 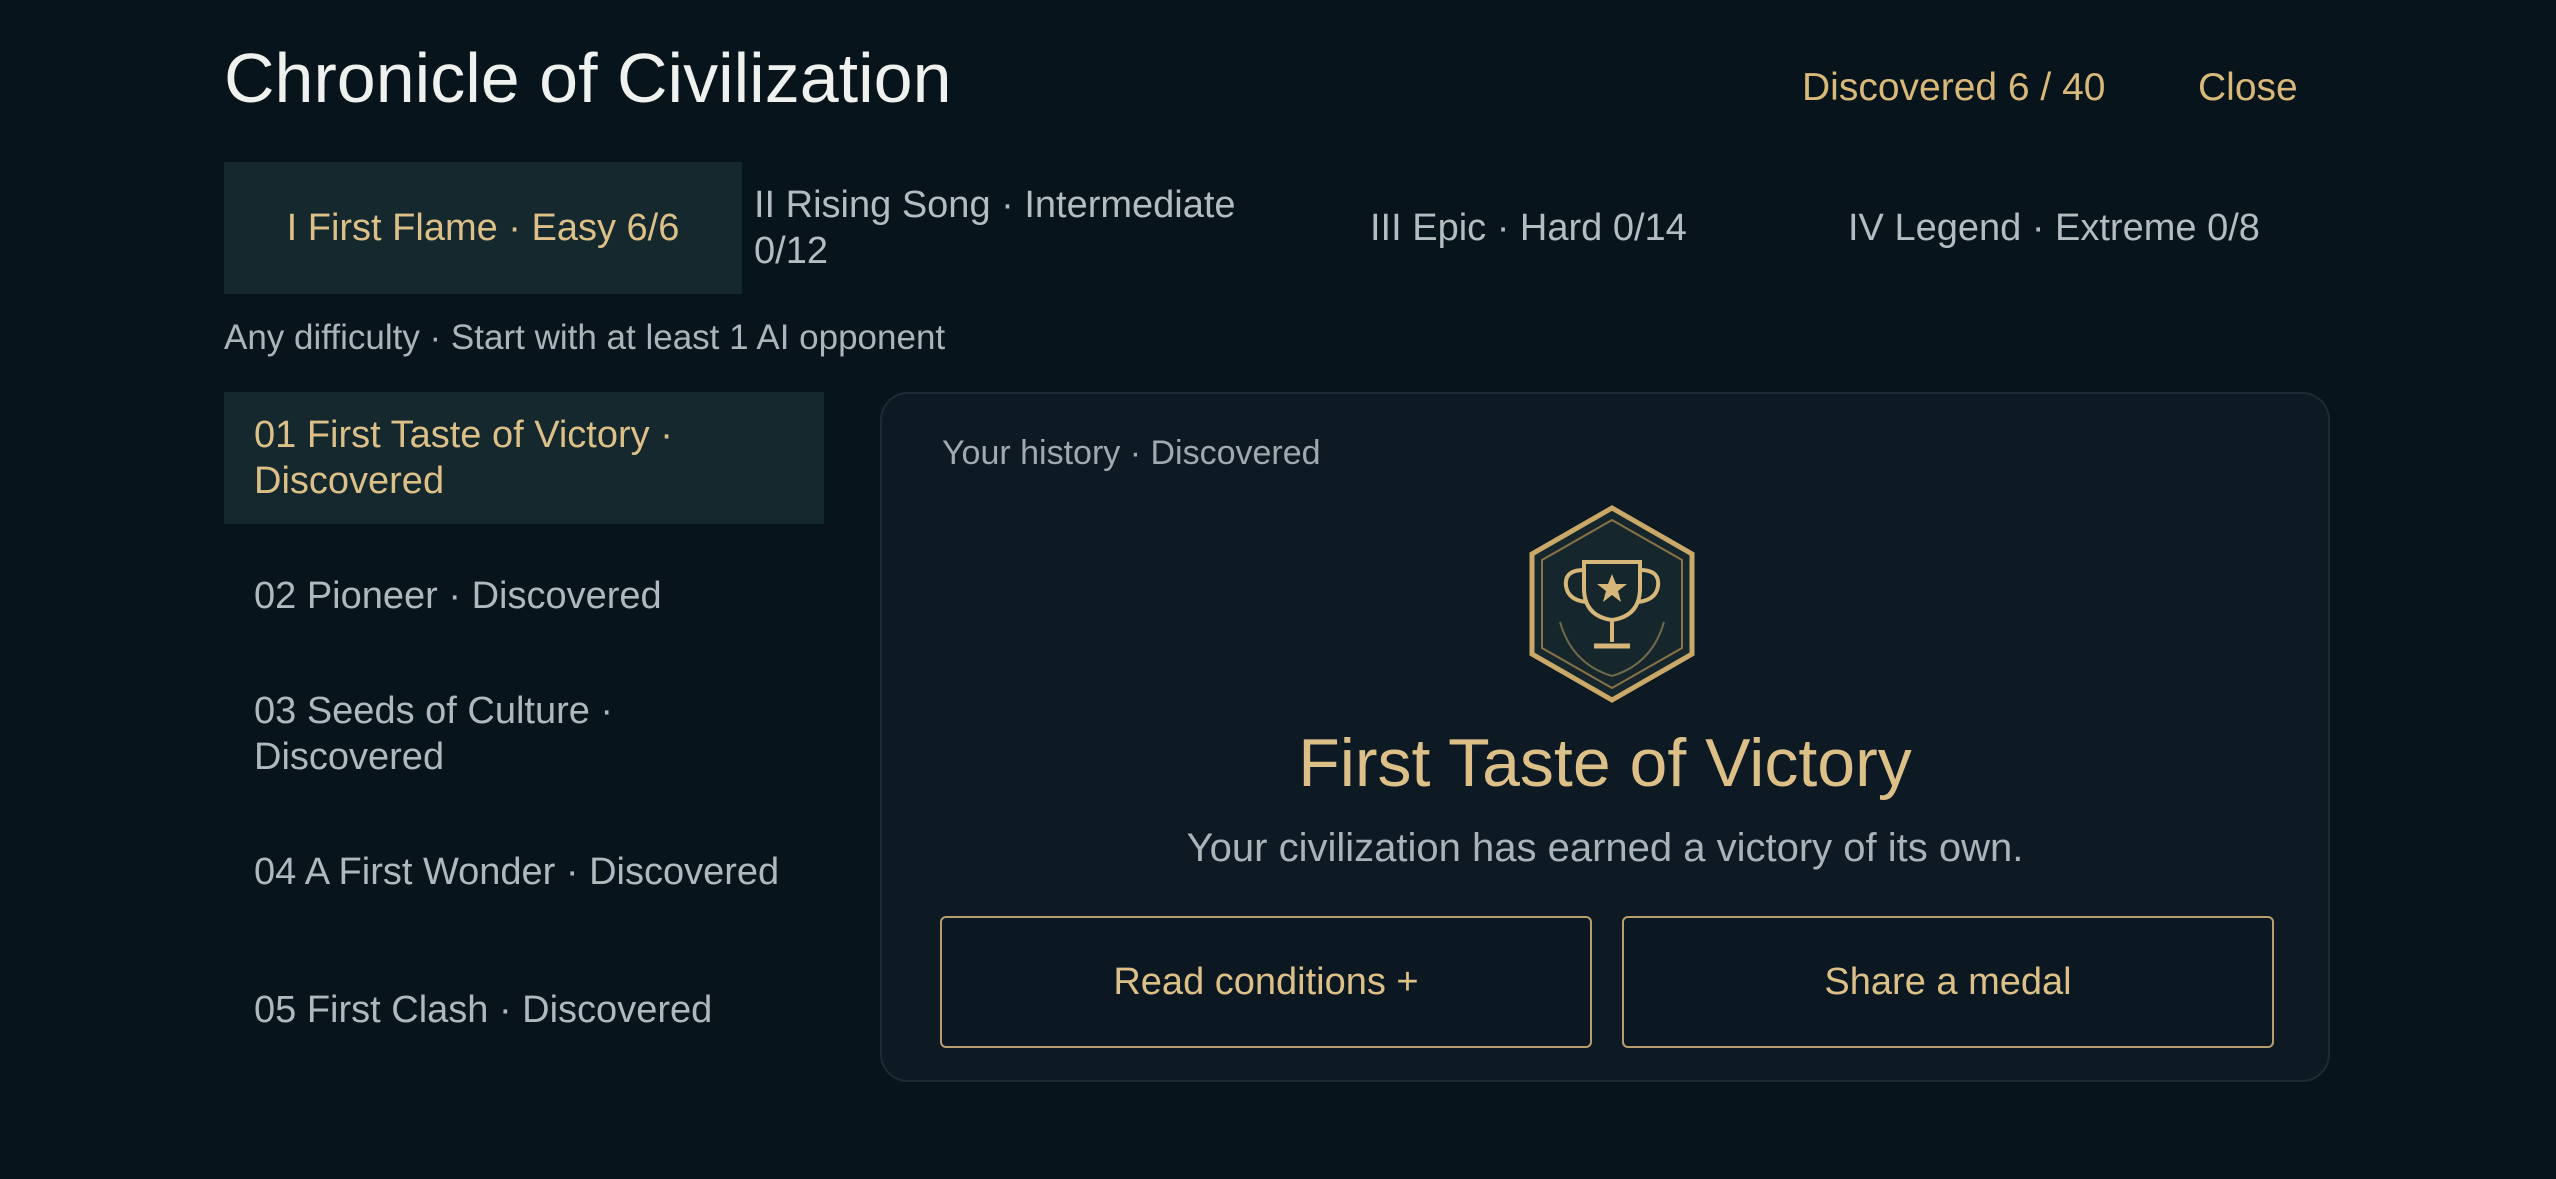 I want to click on list-item: 05 First Clash · Discovered, so click(x=524, y=1010).